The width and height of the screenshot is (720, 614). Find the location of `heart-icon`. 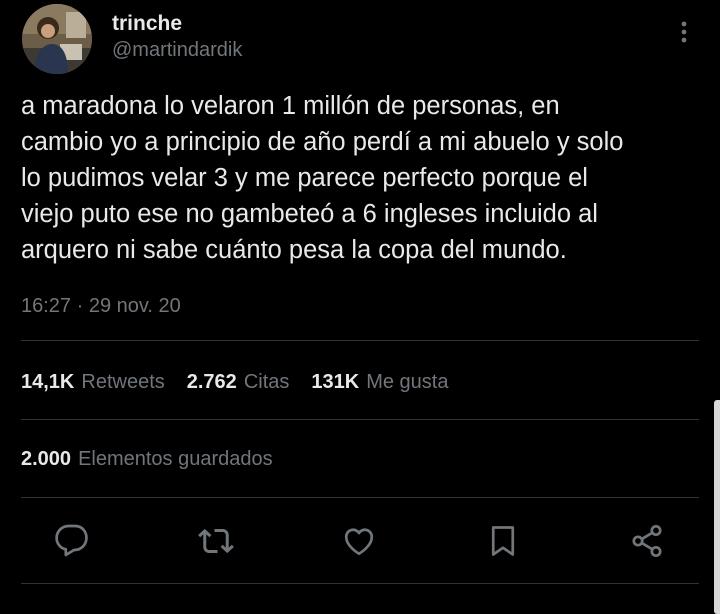

heart-icon is located at coordinates (359, 542).